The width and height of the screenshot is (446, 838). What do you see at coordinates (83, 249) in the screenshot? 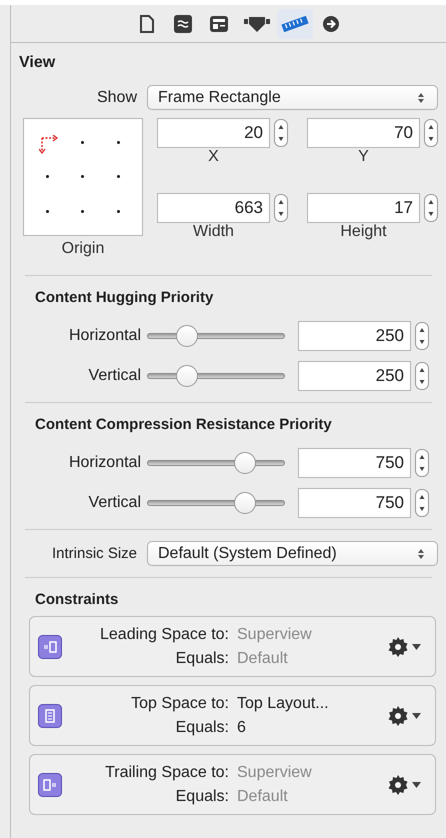
I see `origin-label: Origin` at bounding box center [83, 249].